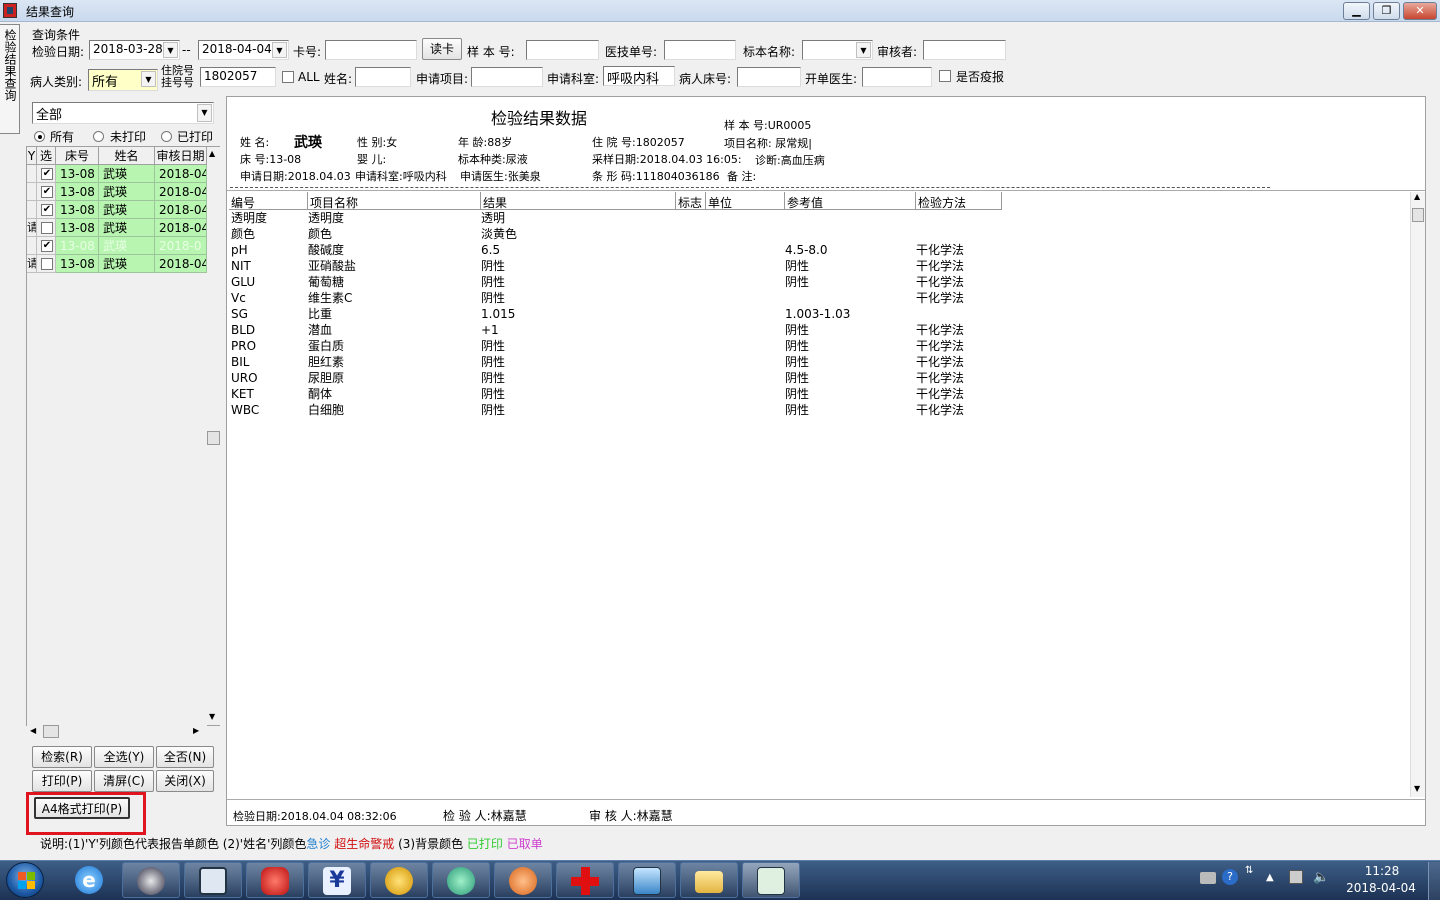  I want to click on network-tray-icon, so click(1296, 877).